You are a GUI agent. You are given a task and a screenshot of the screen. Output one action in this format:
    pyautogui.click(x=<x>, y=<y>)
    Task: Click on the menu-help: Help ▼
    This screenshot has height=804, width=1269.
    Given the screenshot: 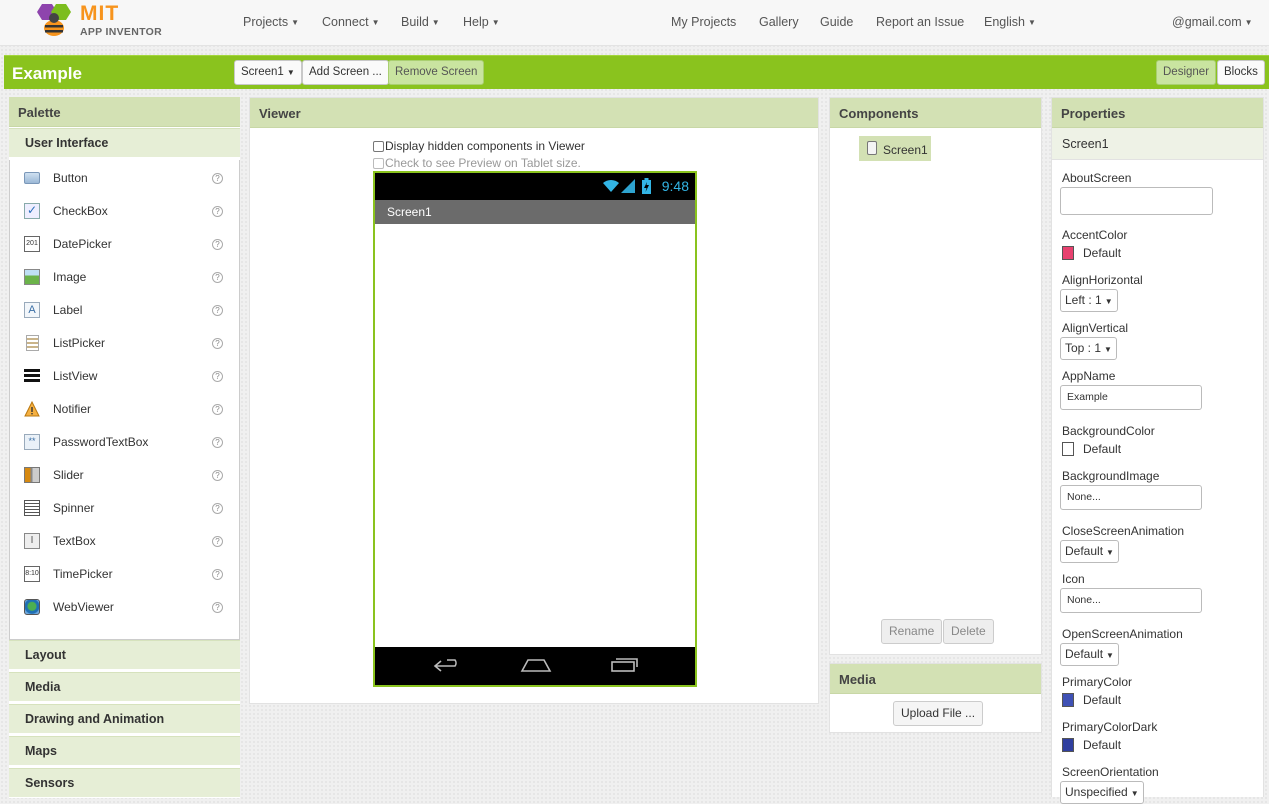 What is the action you would take?
    pyautogui.click(x=481, y=22)
    